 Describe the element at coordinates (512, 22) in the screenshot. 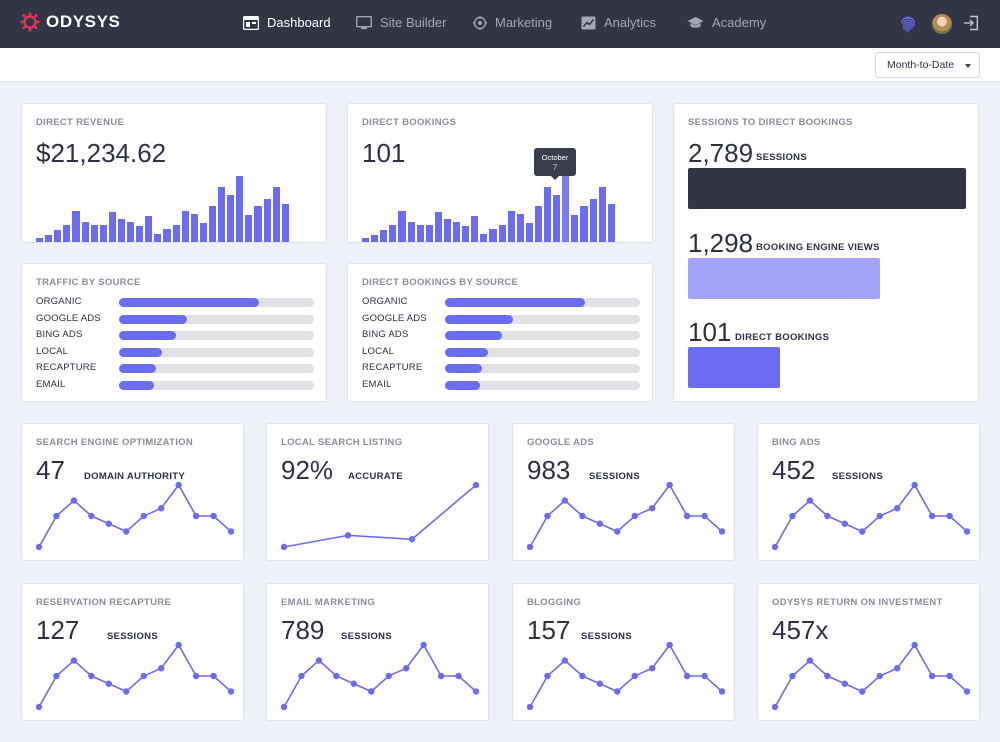

I see `nav-item-marketing: Marketing` at that location.